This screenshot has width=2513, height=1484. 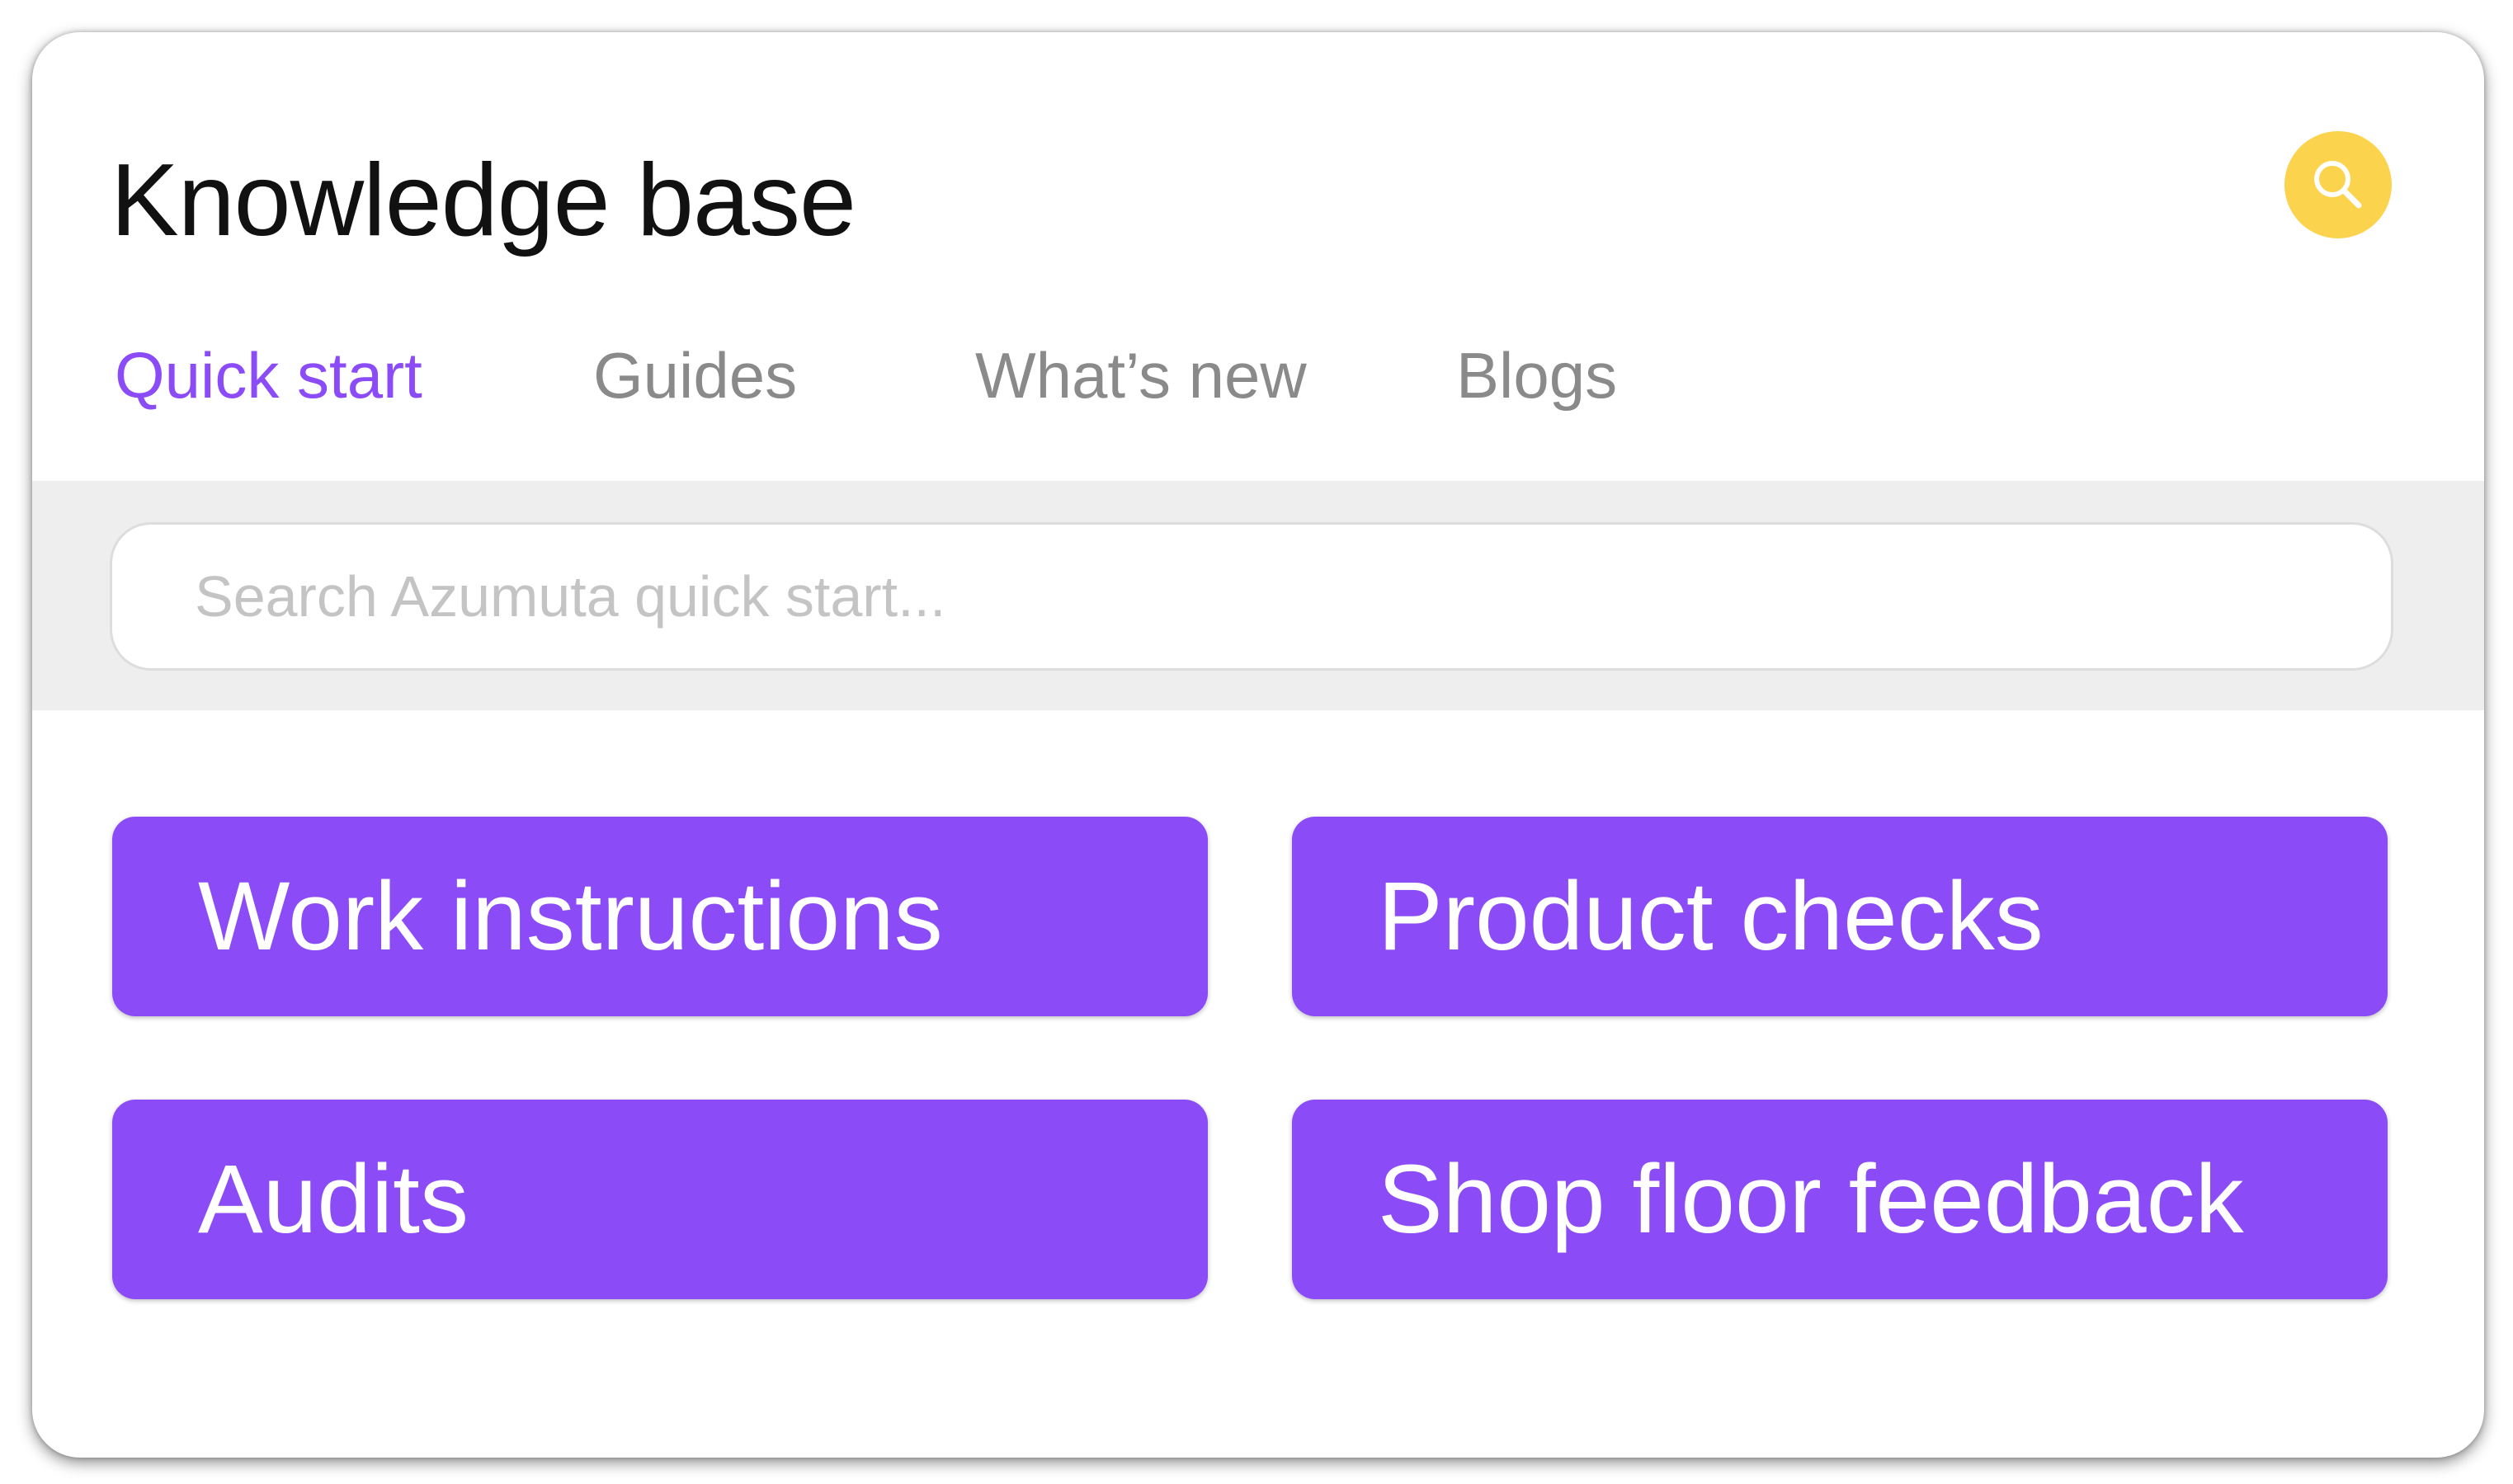 I want to click on search-button, so click(x=2338, y=184).